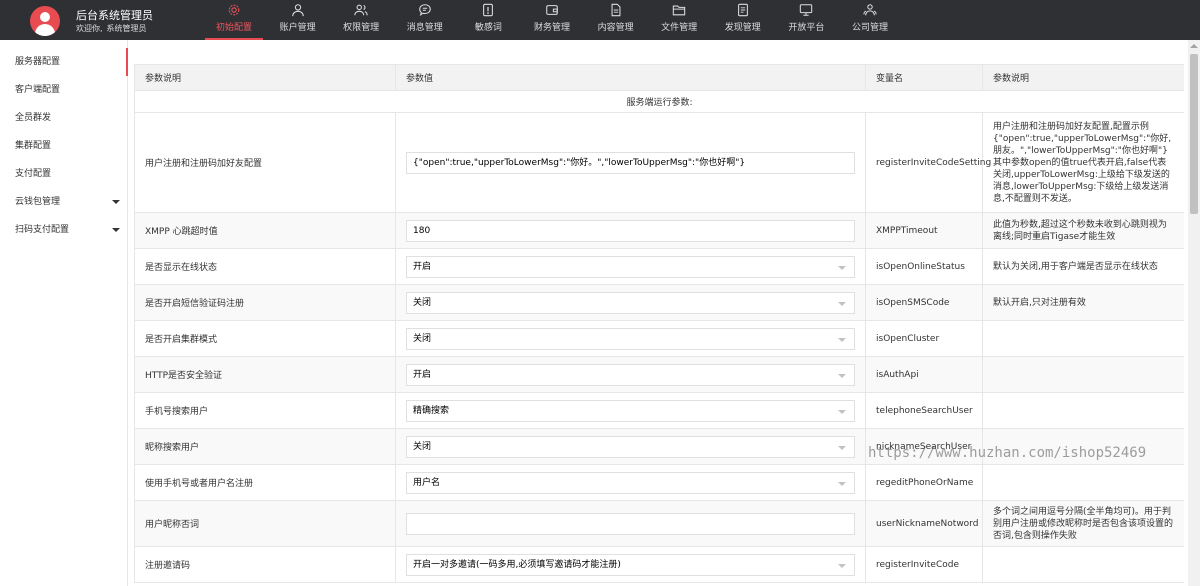 Image resolution: width=1200 pixels, height=586 pixels. I want to click on system-title: 后台系统管理员, so click(114, 15).